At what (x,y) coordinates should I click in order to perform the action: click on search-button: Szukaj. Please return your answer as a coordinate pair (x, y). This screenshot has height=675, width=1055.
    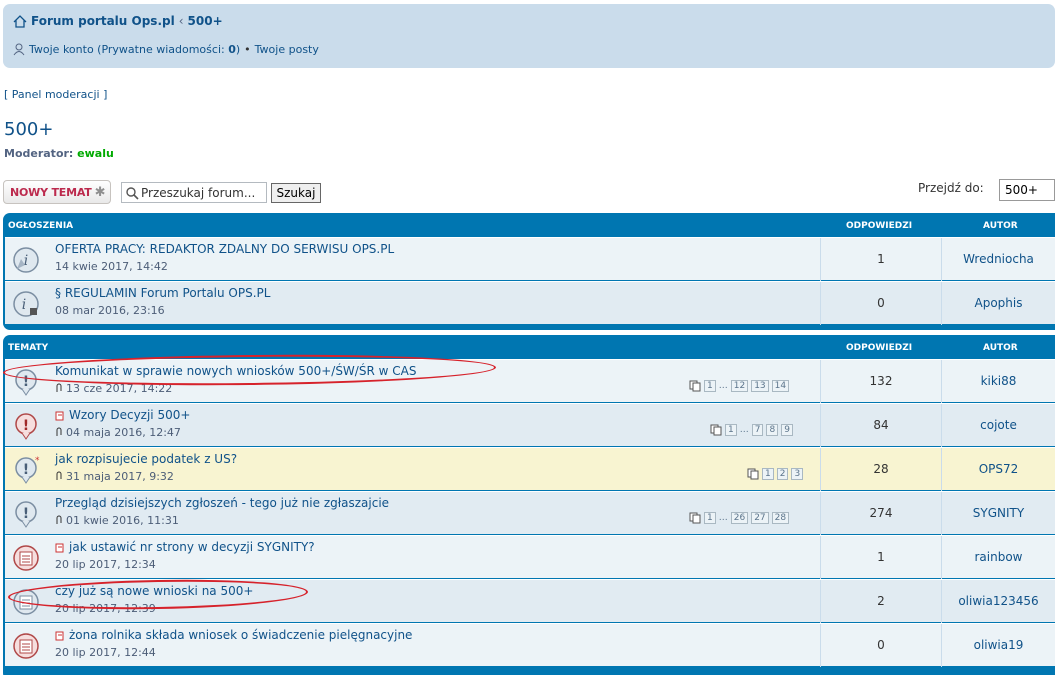
    Looking at the image, I should click on (296, 193).